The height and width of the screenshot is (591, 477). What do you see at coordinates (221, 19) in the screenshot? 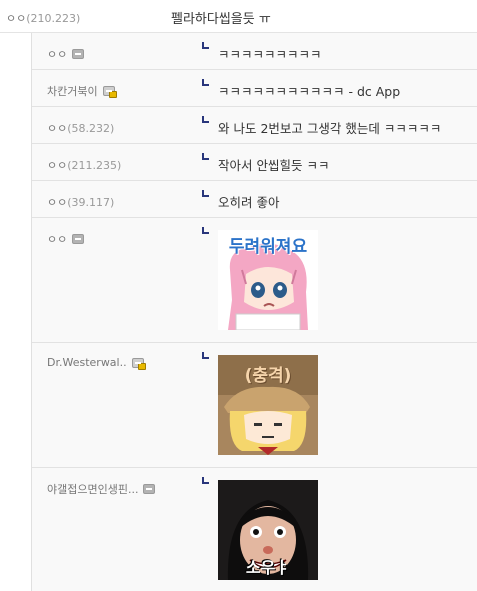
I see `parent-comment-text: 펠라하다씹을듯 ㅠ` at bounding box center [221, 19].